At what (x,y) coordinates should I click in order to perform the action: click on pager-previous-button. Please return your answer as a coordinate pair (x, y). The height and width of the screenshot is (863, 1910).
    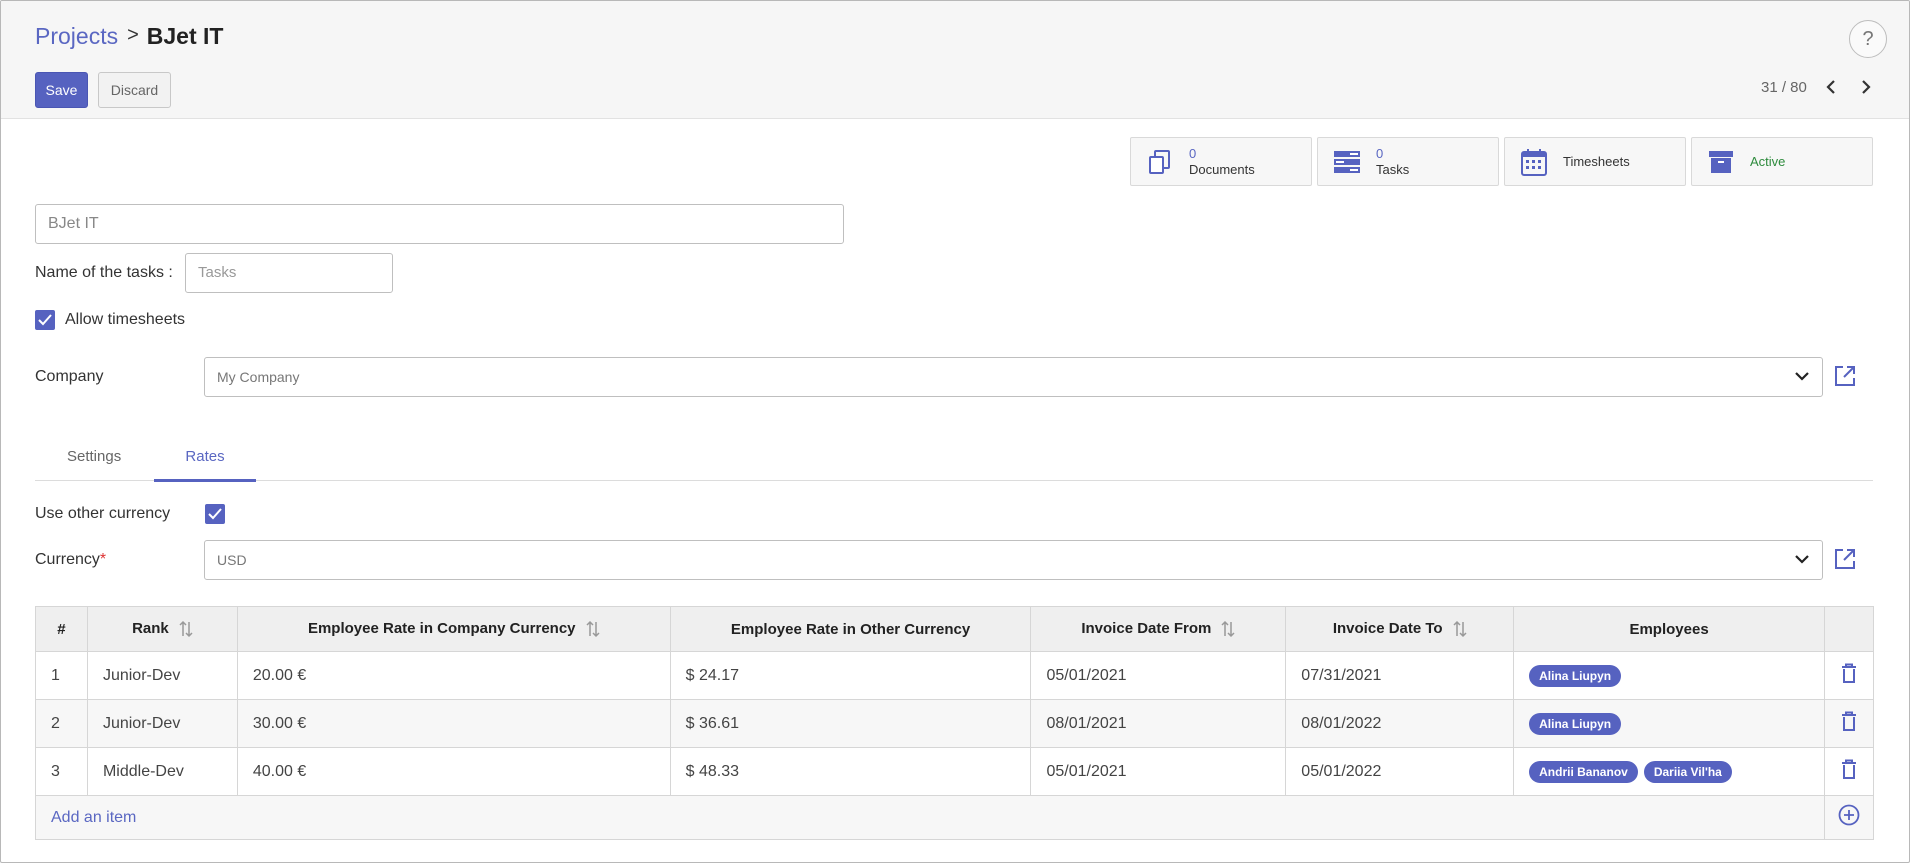
    Looking at the image, I should click on (1831, 87).